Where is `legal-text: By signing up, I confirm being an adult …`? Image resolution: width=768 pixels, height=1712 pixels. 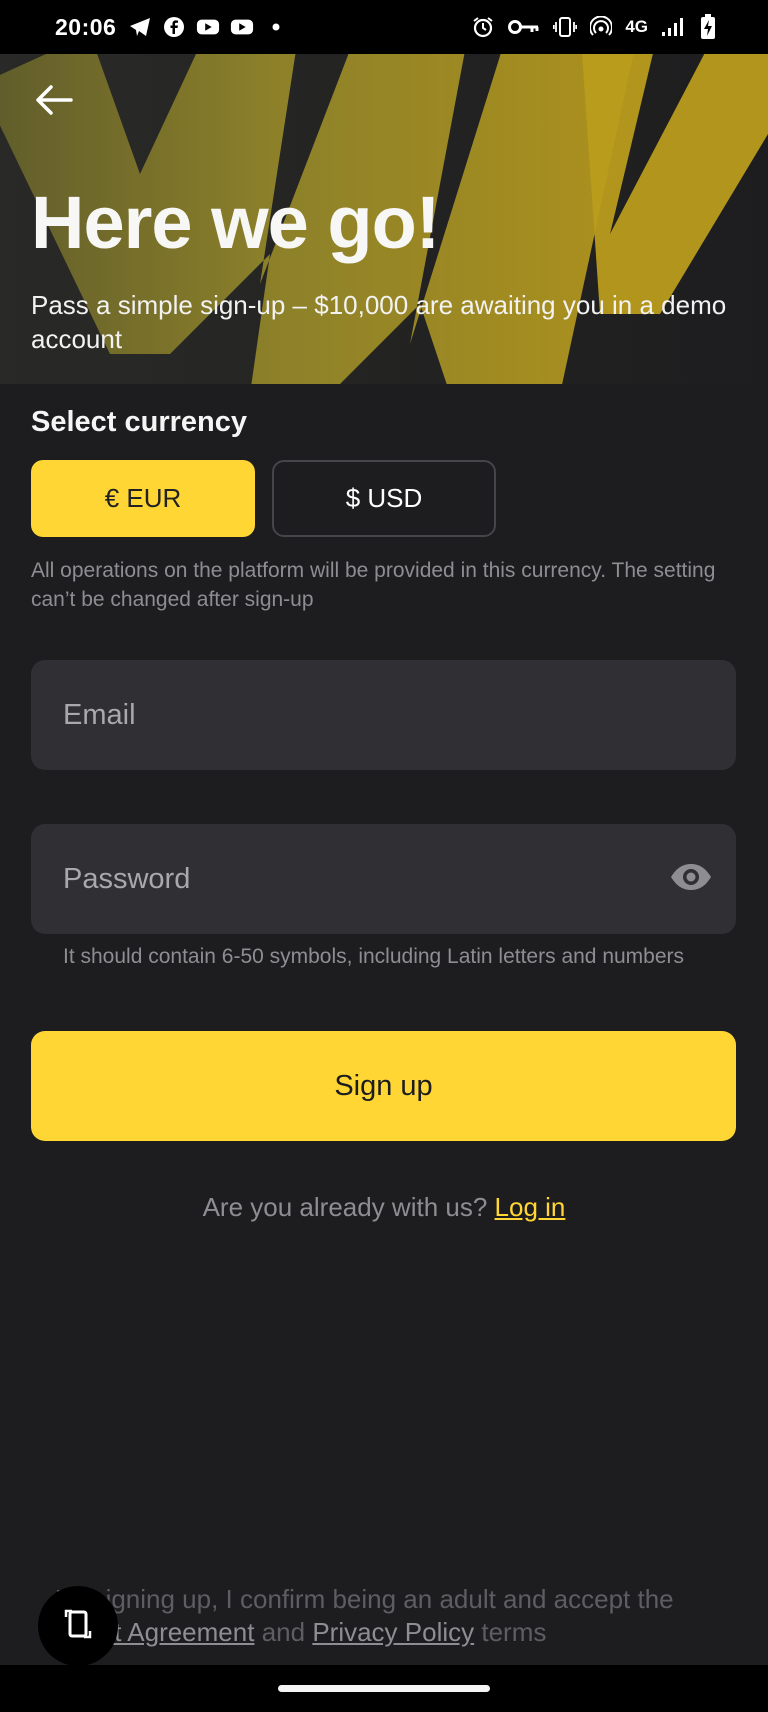 legal-text: By signing up, I confirm being an adult … is located at coordinates (400, 1616).